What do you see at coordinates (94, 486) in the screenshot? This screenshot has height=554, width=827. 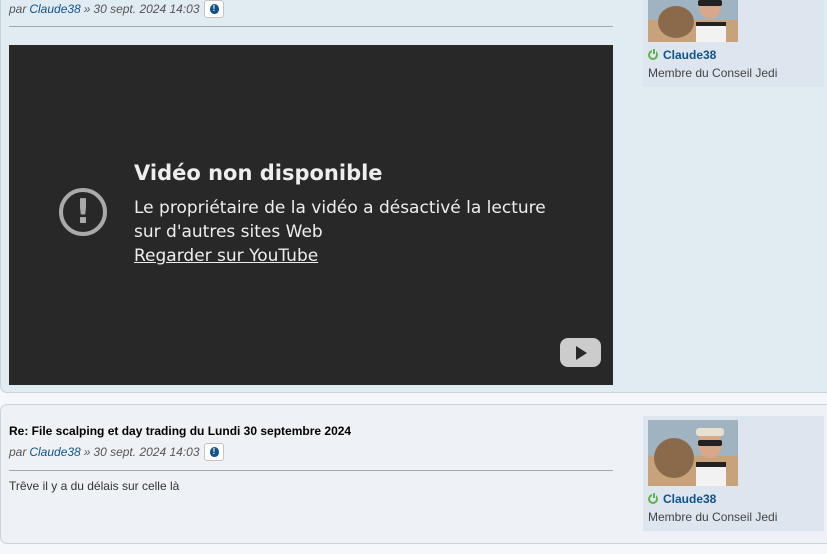 I see `post-content: Trêve il y a du délais sur celle là` at bounding box center [94, 486].